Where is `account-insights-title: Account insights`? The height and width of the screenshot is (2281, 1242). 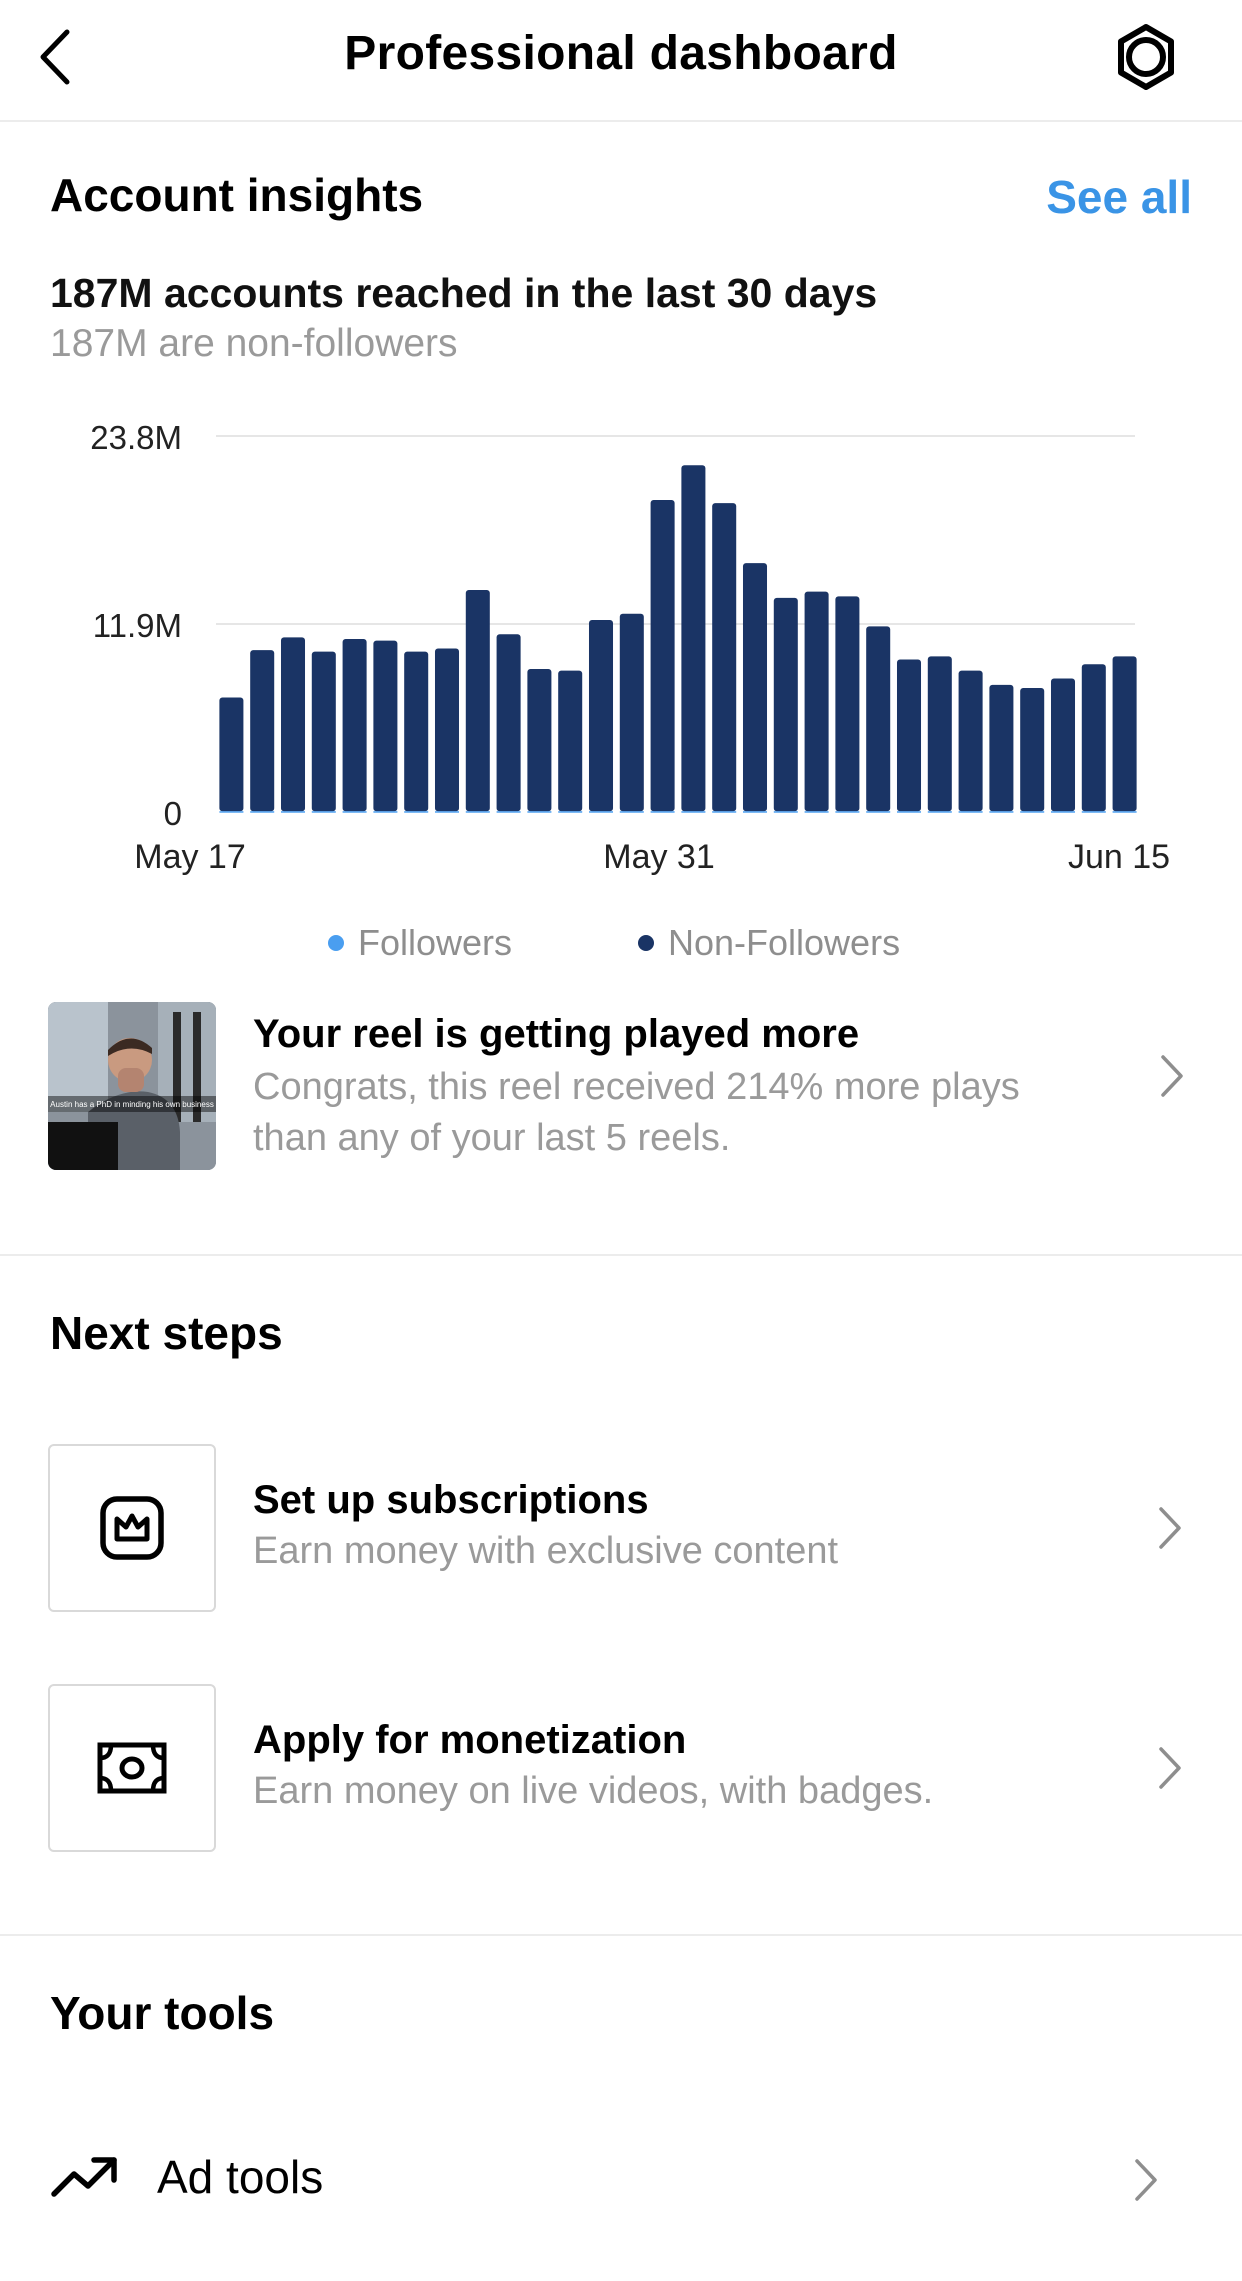 account-insights-title: Account insights is located at coordinates (237, 195).